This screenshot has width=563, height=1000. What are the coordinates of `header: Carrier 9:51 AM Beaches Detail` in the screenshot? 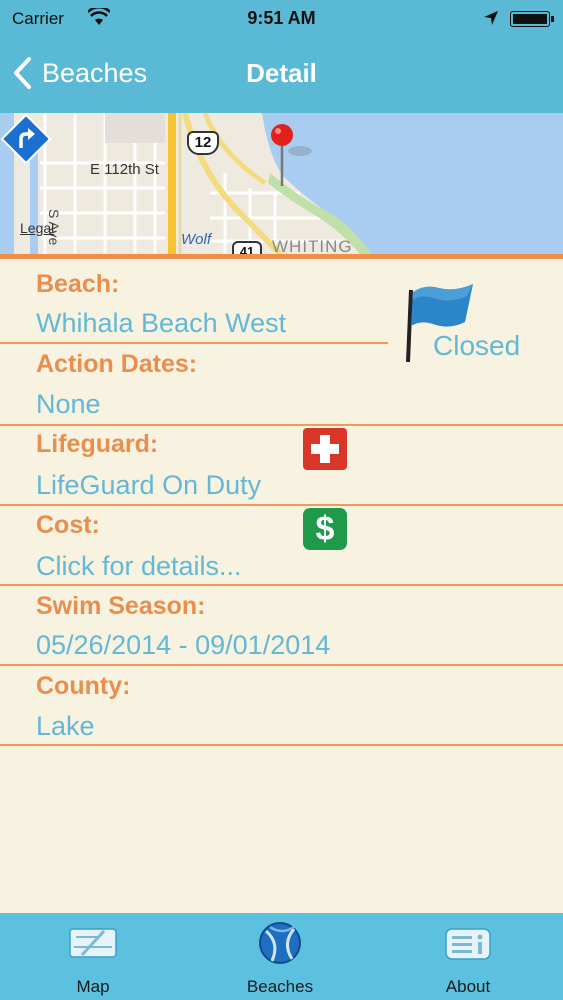 It's located at (281, 56).